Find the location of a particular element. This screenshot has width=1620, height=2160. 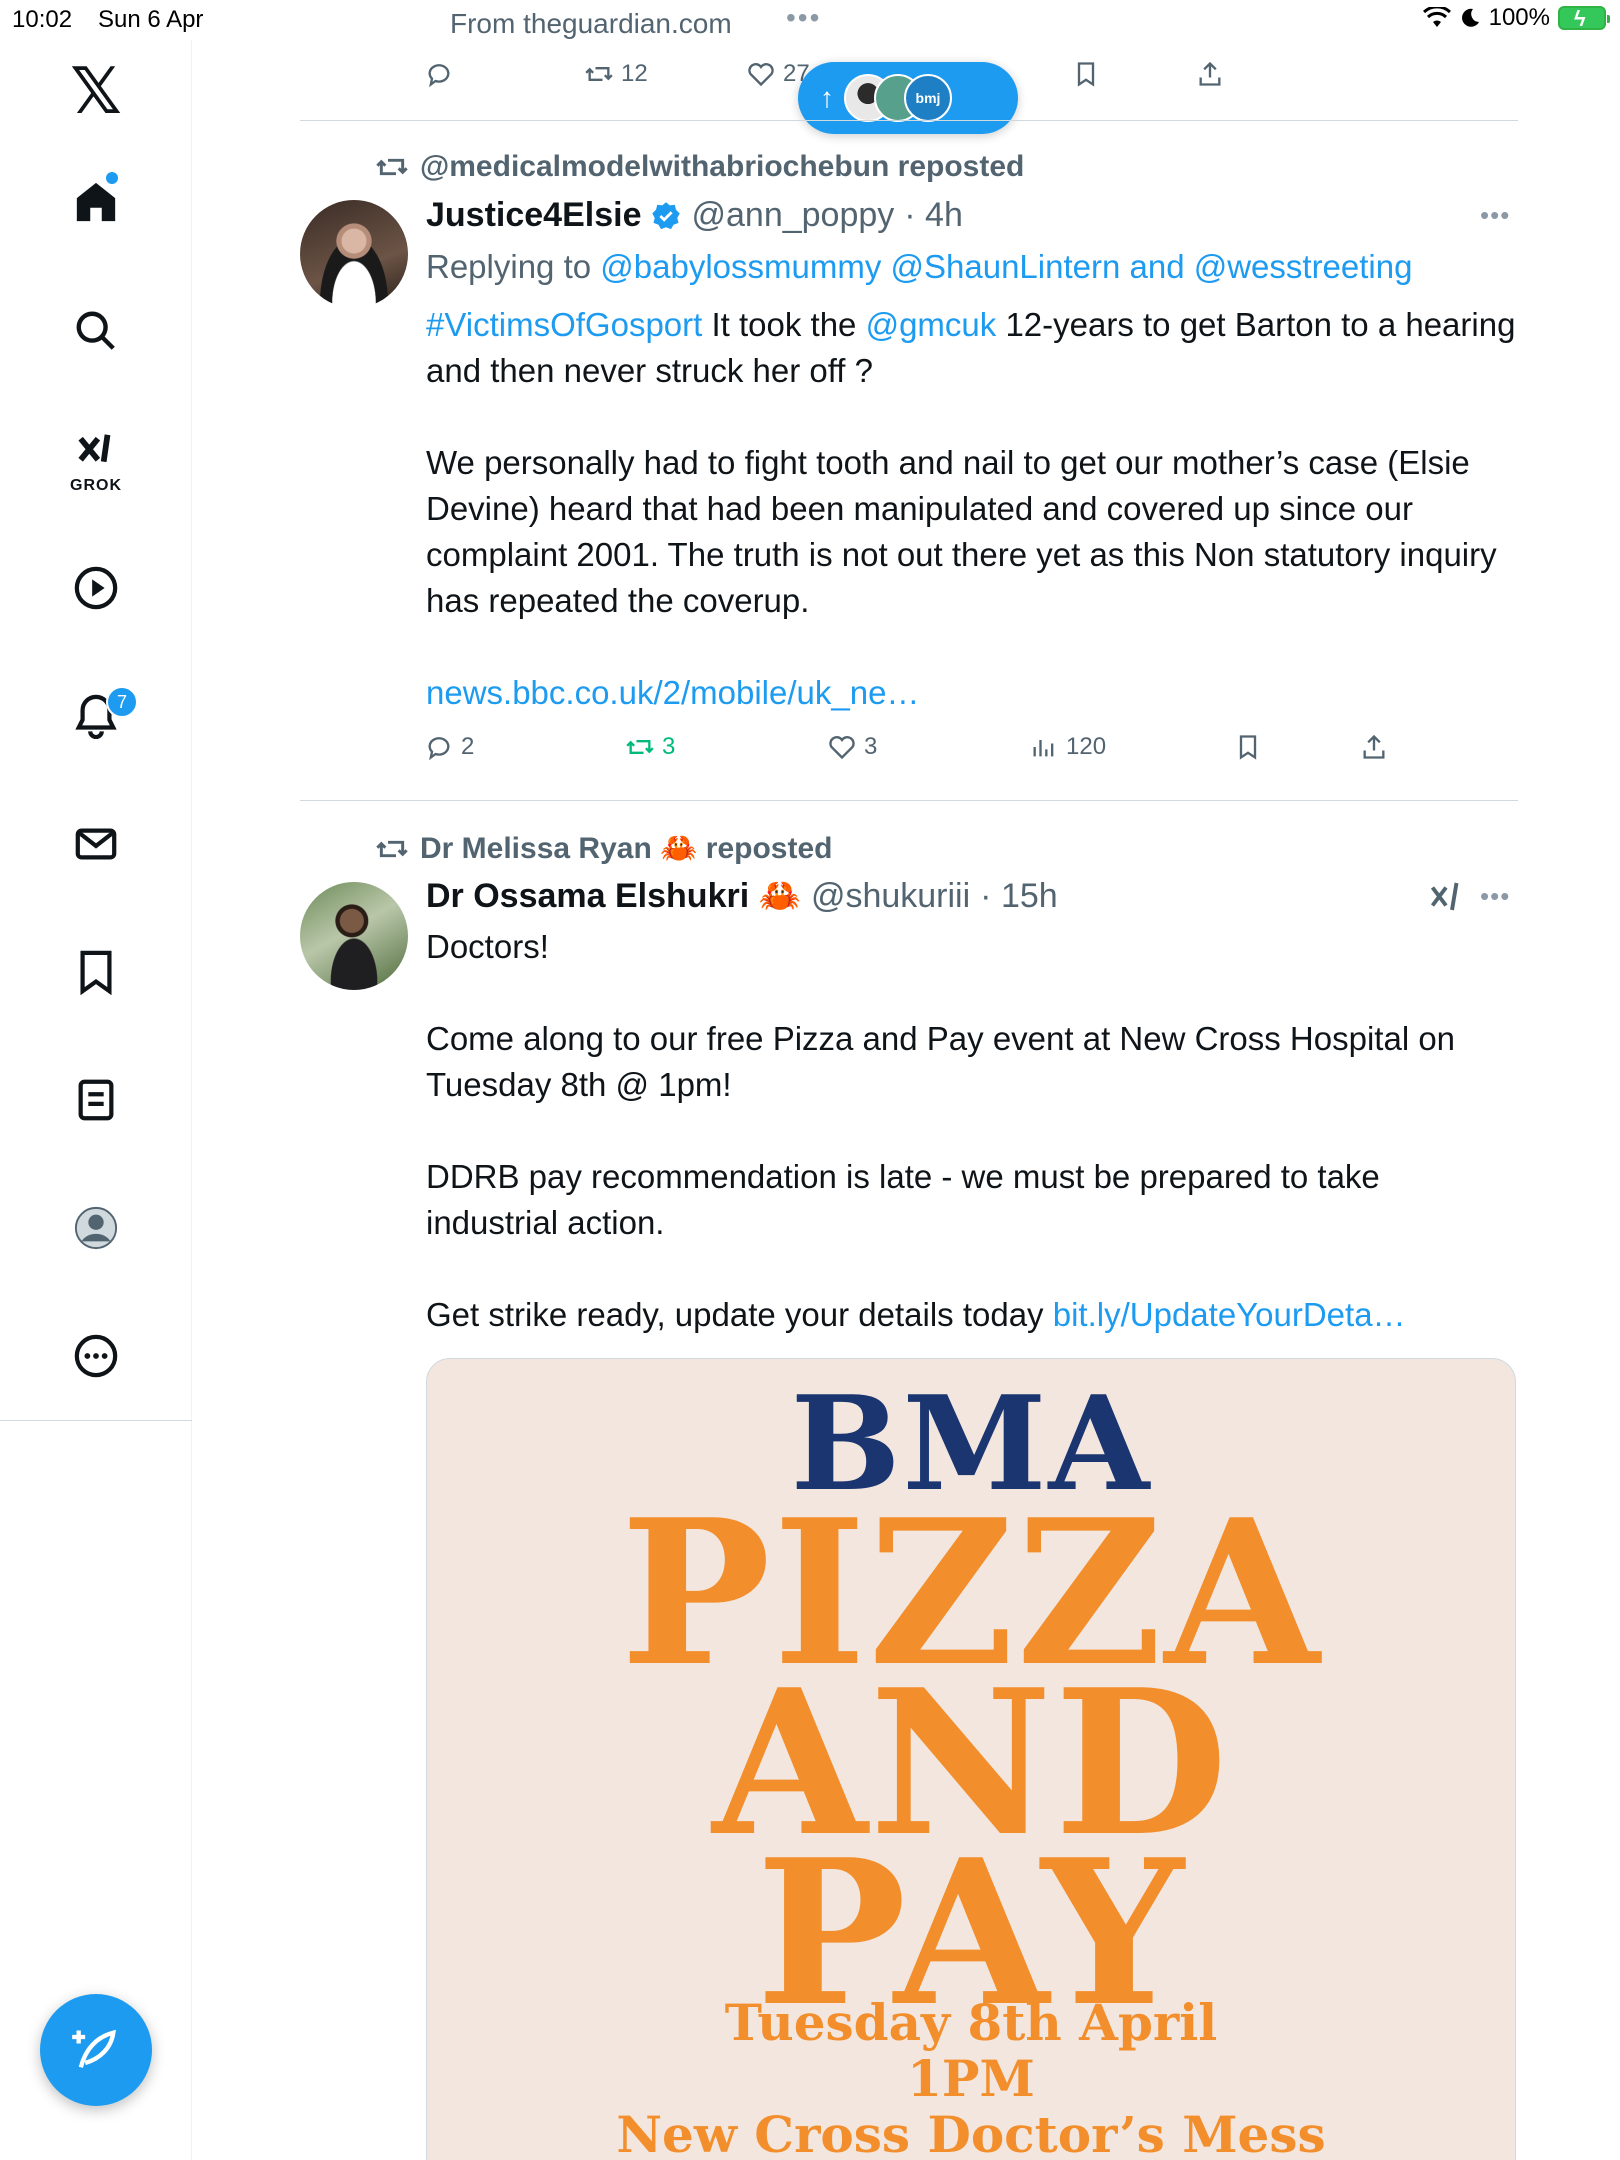

new-posts-pill: ↑ bmj is located at coordinates (908, 98).